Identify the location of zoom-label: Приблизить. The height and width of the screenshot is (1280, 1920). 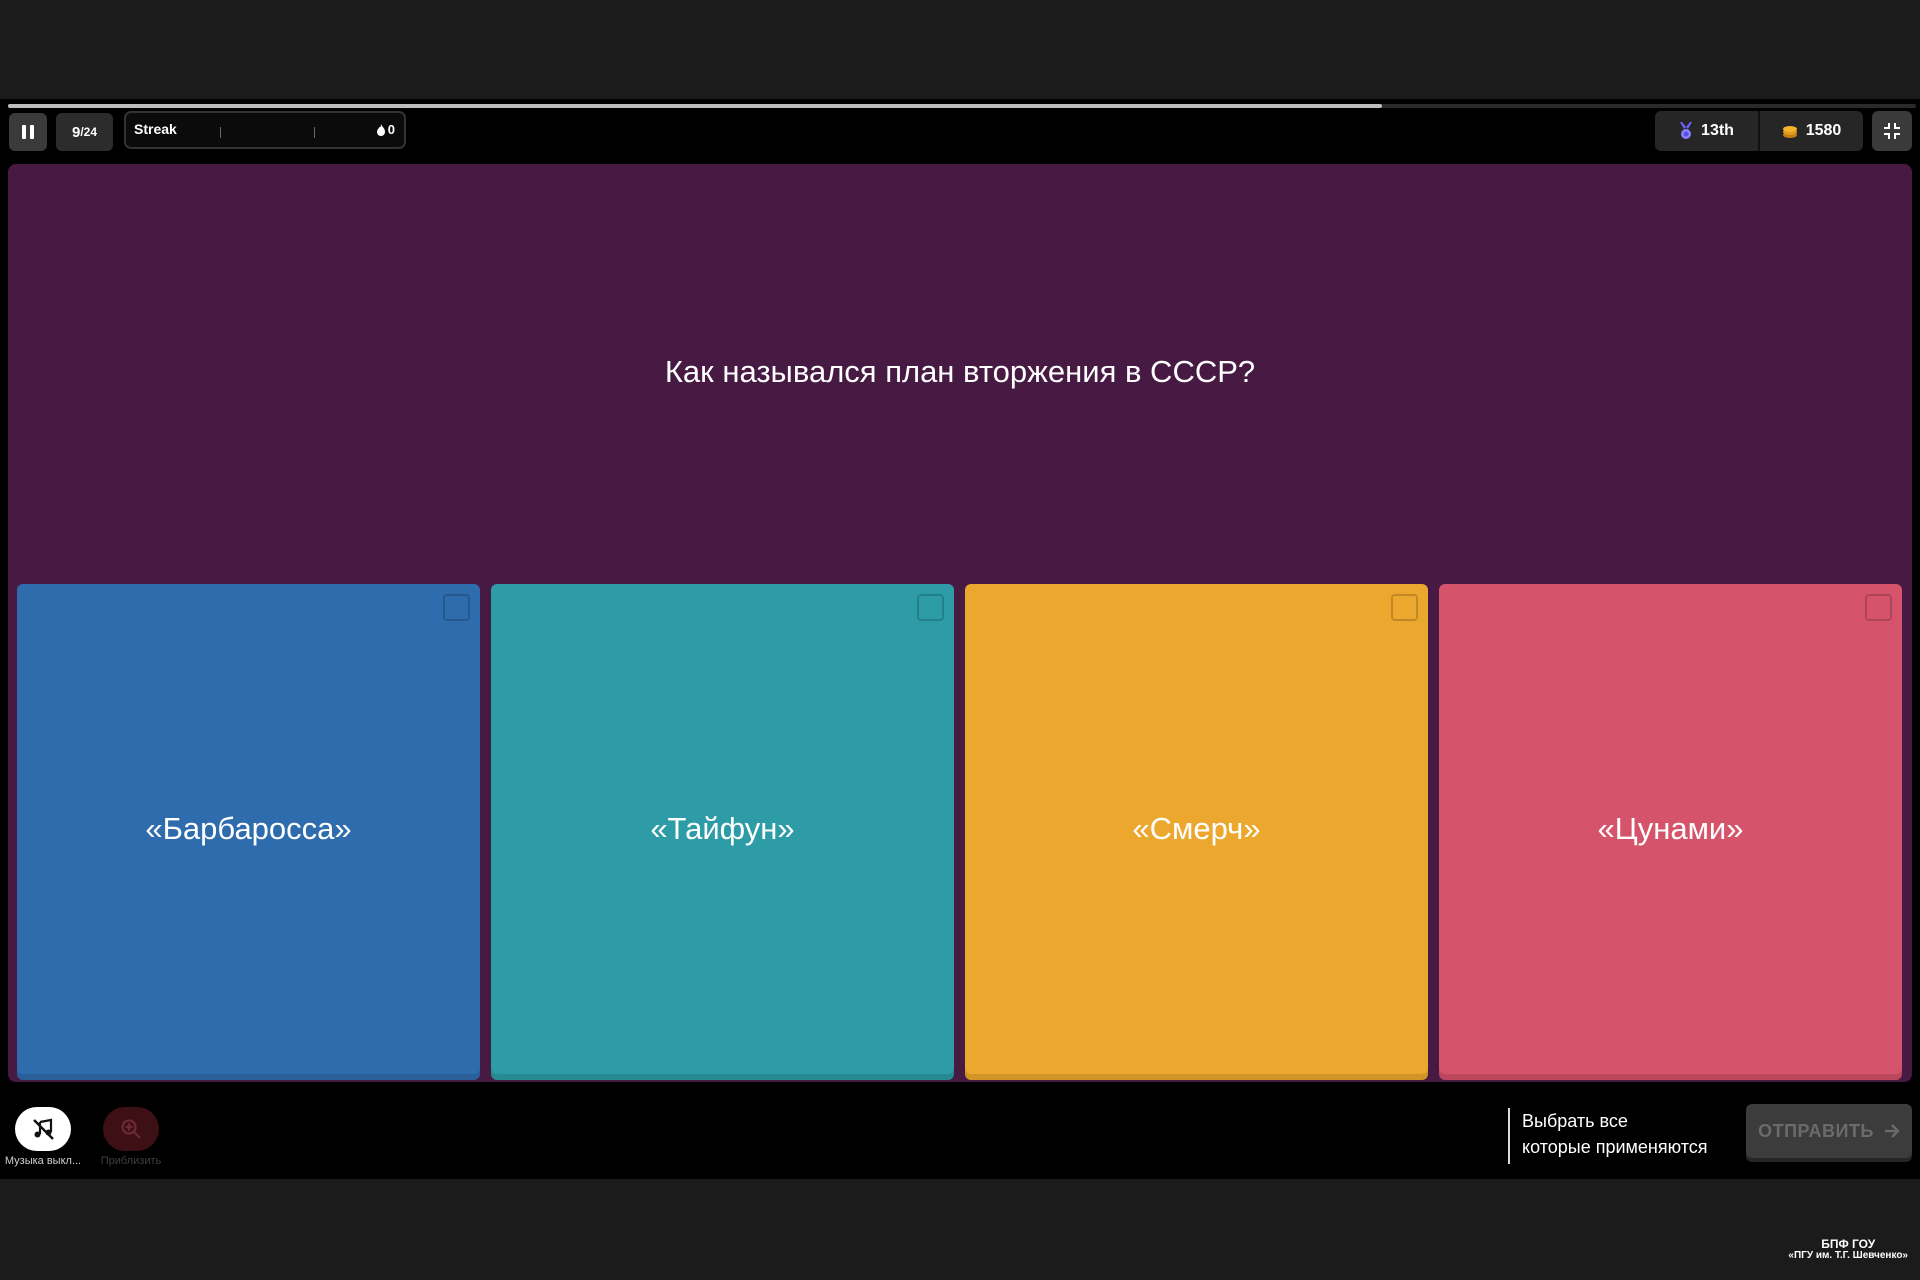
(131, 1161).